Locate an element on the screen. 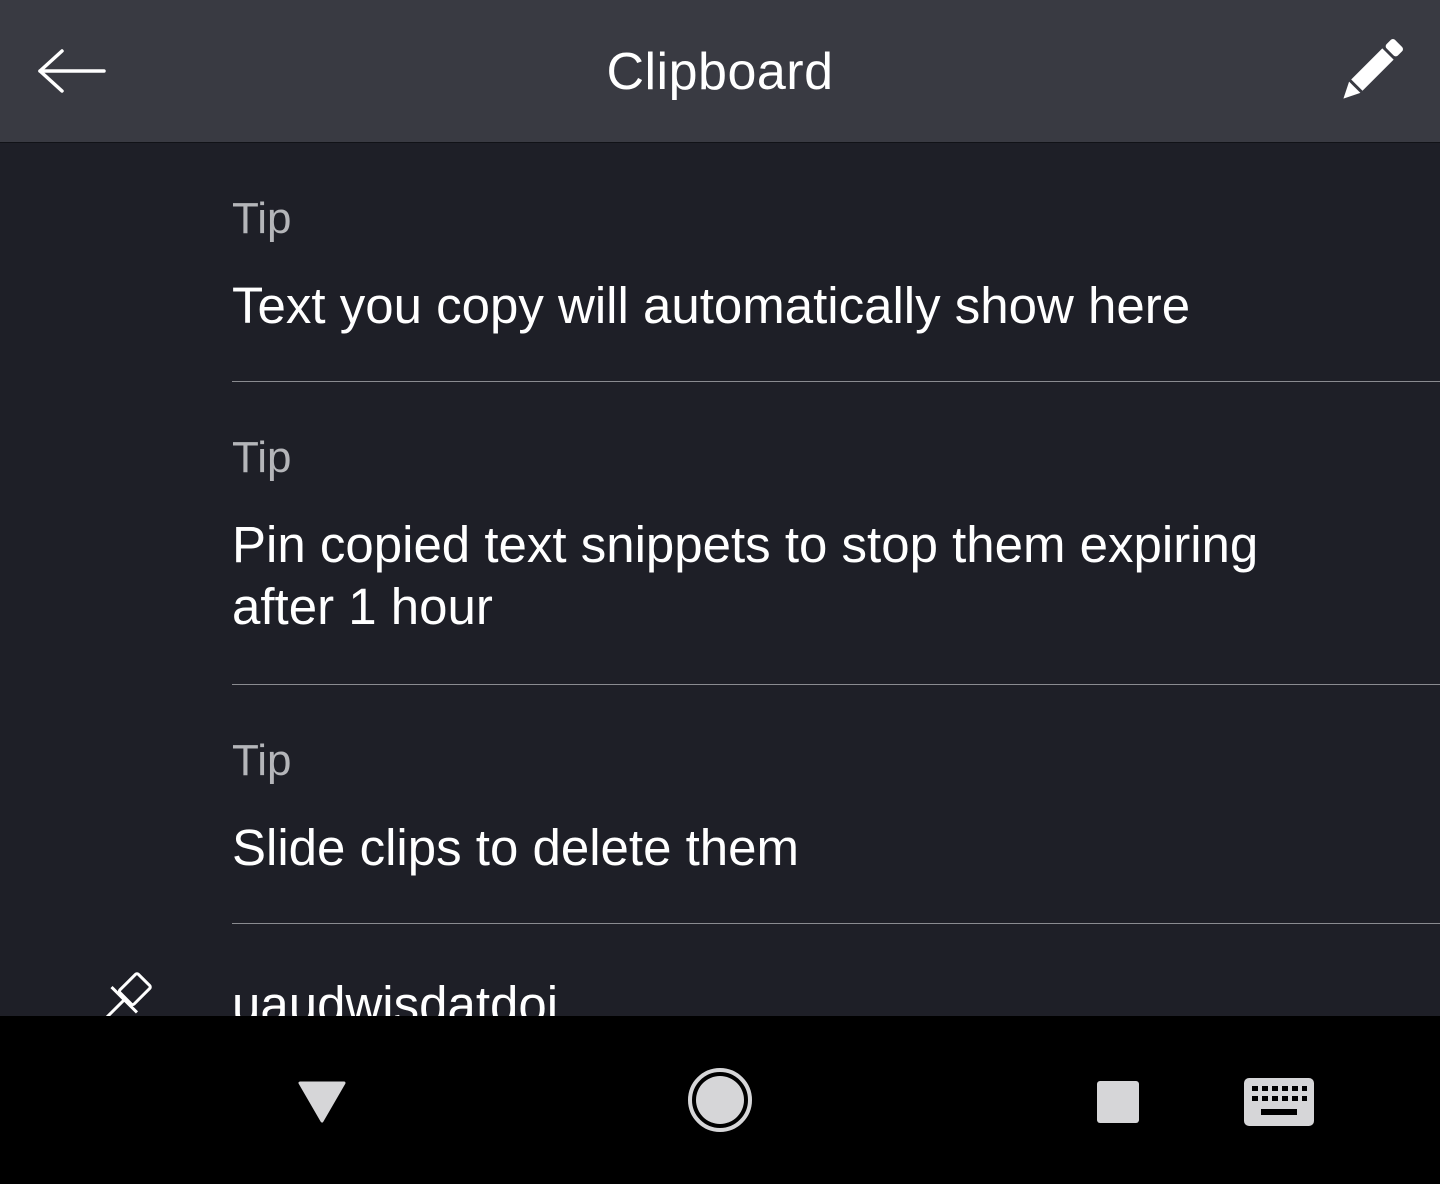  keyboard-icon is located at coordinates (1279, 1102).